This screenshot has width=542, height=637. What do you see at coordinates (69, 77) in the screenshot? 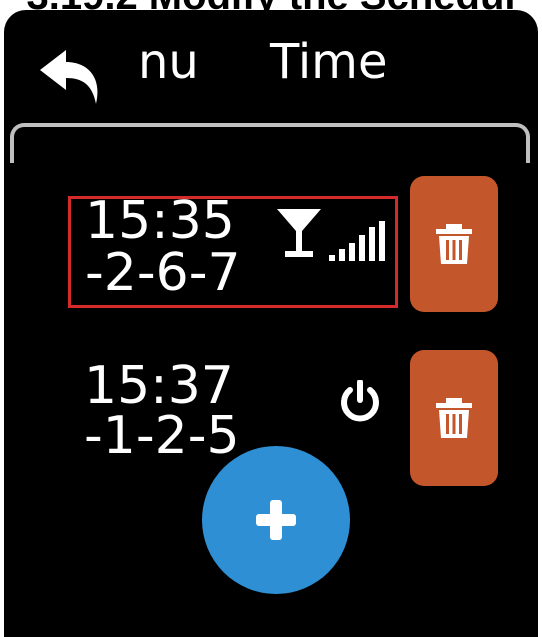
I see `back-arrow-icon` at bounding box center [69, 77].